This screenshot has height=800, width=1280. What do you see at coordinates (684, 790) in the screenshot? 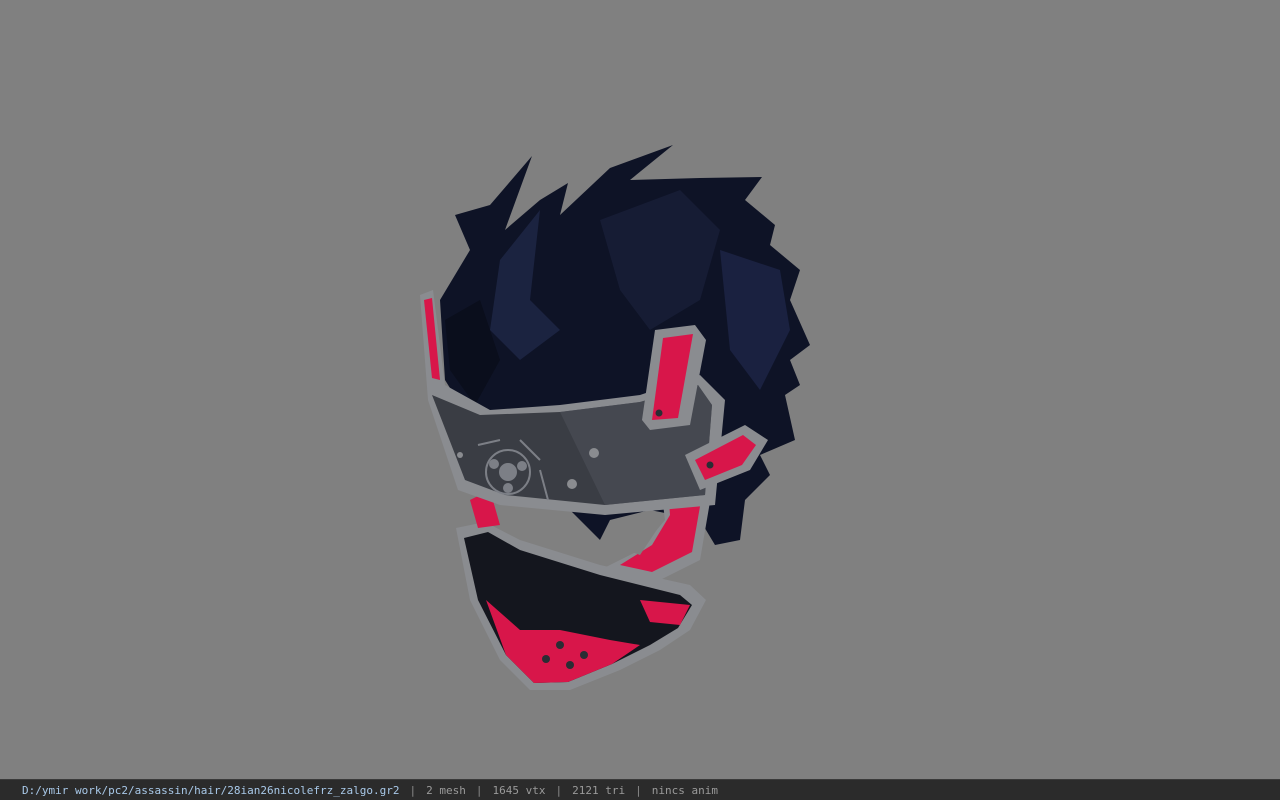
I see `animation-status: nincs anim` at bounding box center [684, 790].